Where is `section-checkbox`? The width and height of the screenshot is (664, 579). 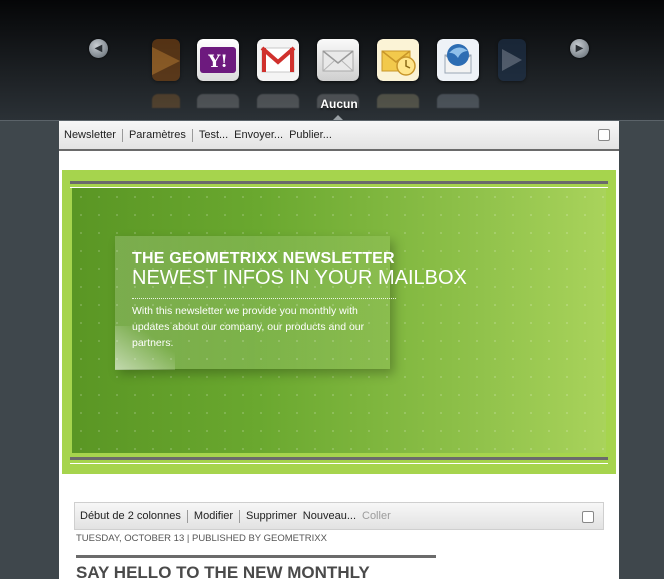
section-checkbox is located at coordinates (588, 517).